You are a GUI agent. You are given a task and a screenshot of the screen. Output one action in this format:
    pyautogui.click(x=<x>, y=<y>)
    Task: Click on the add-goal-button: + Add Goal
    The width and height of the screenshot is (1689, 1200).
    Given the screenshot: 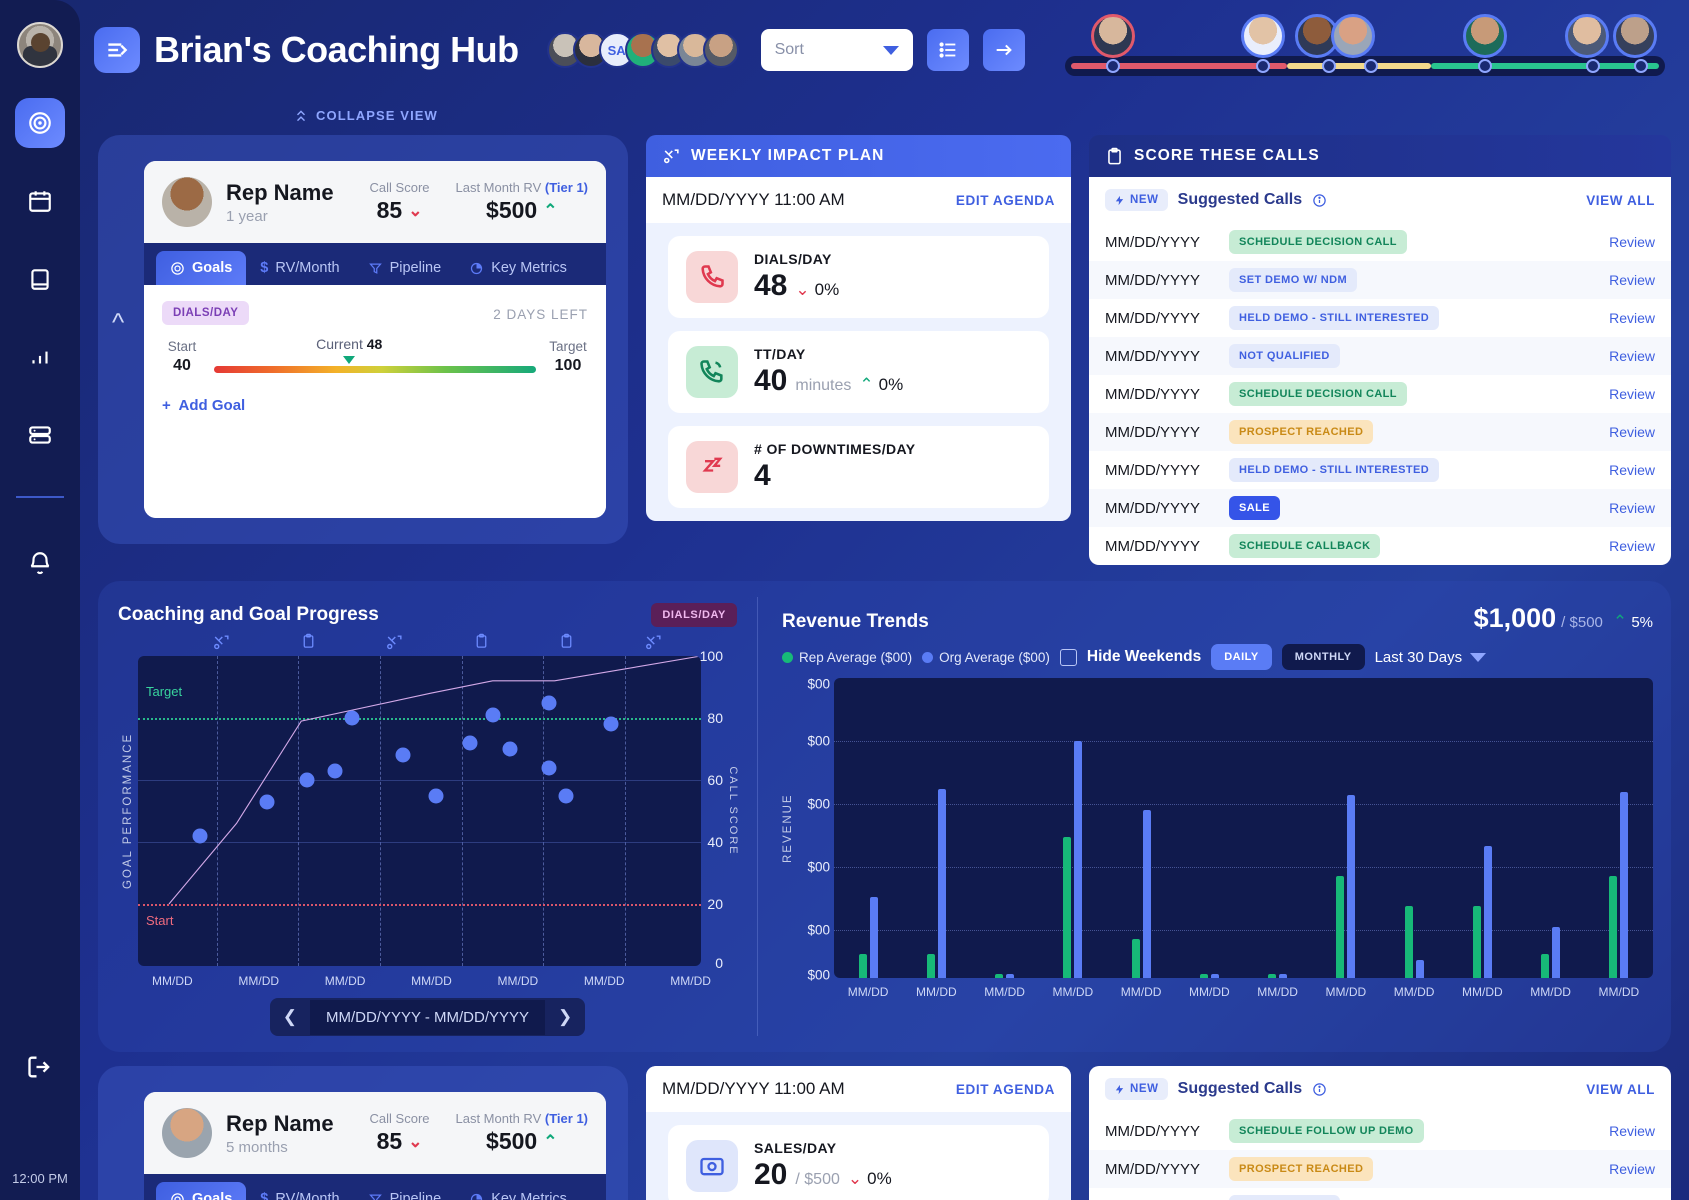 What is the action you would take?
    pyautogui.click(x=375, y=402)
    